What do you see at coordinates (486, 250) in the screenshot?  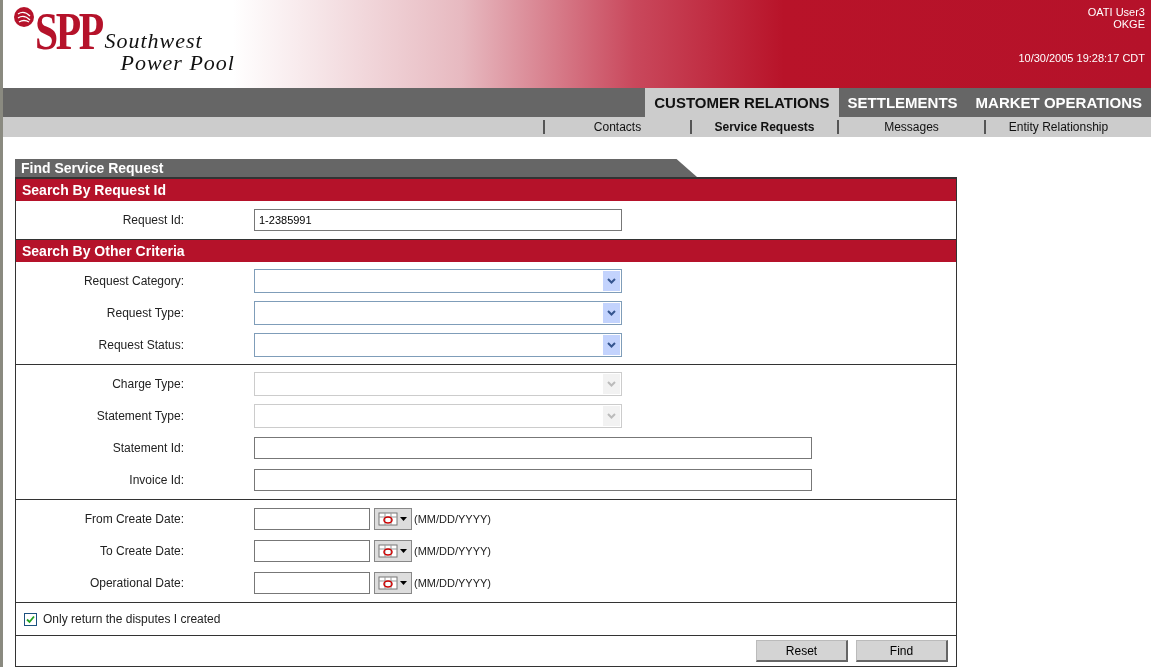 I see `section-header: Search By Other Criteria` at bounding box center [486, 250].